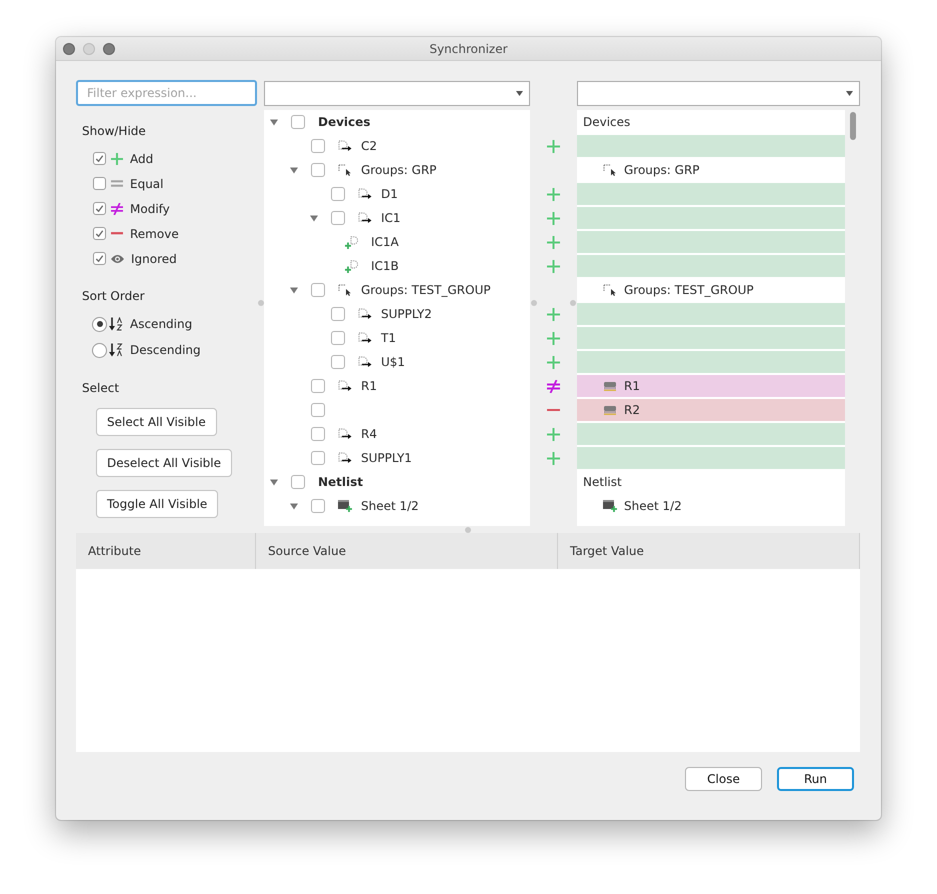  I want to click on radio-label: Descending, so click(165, 350).